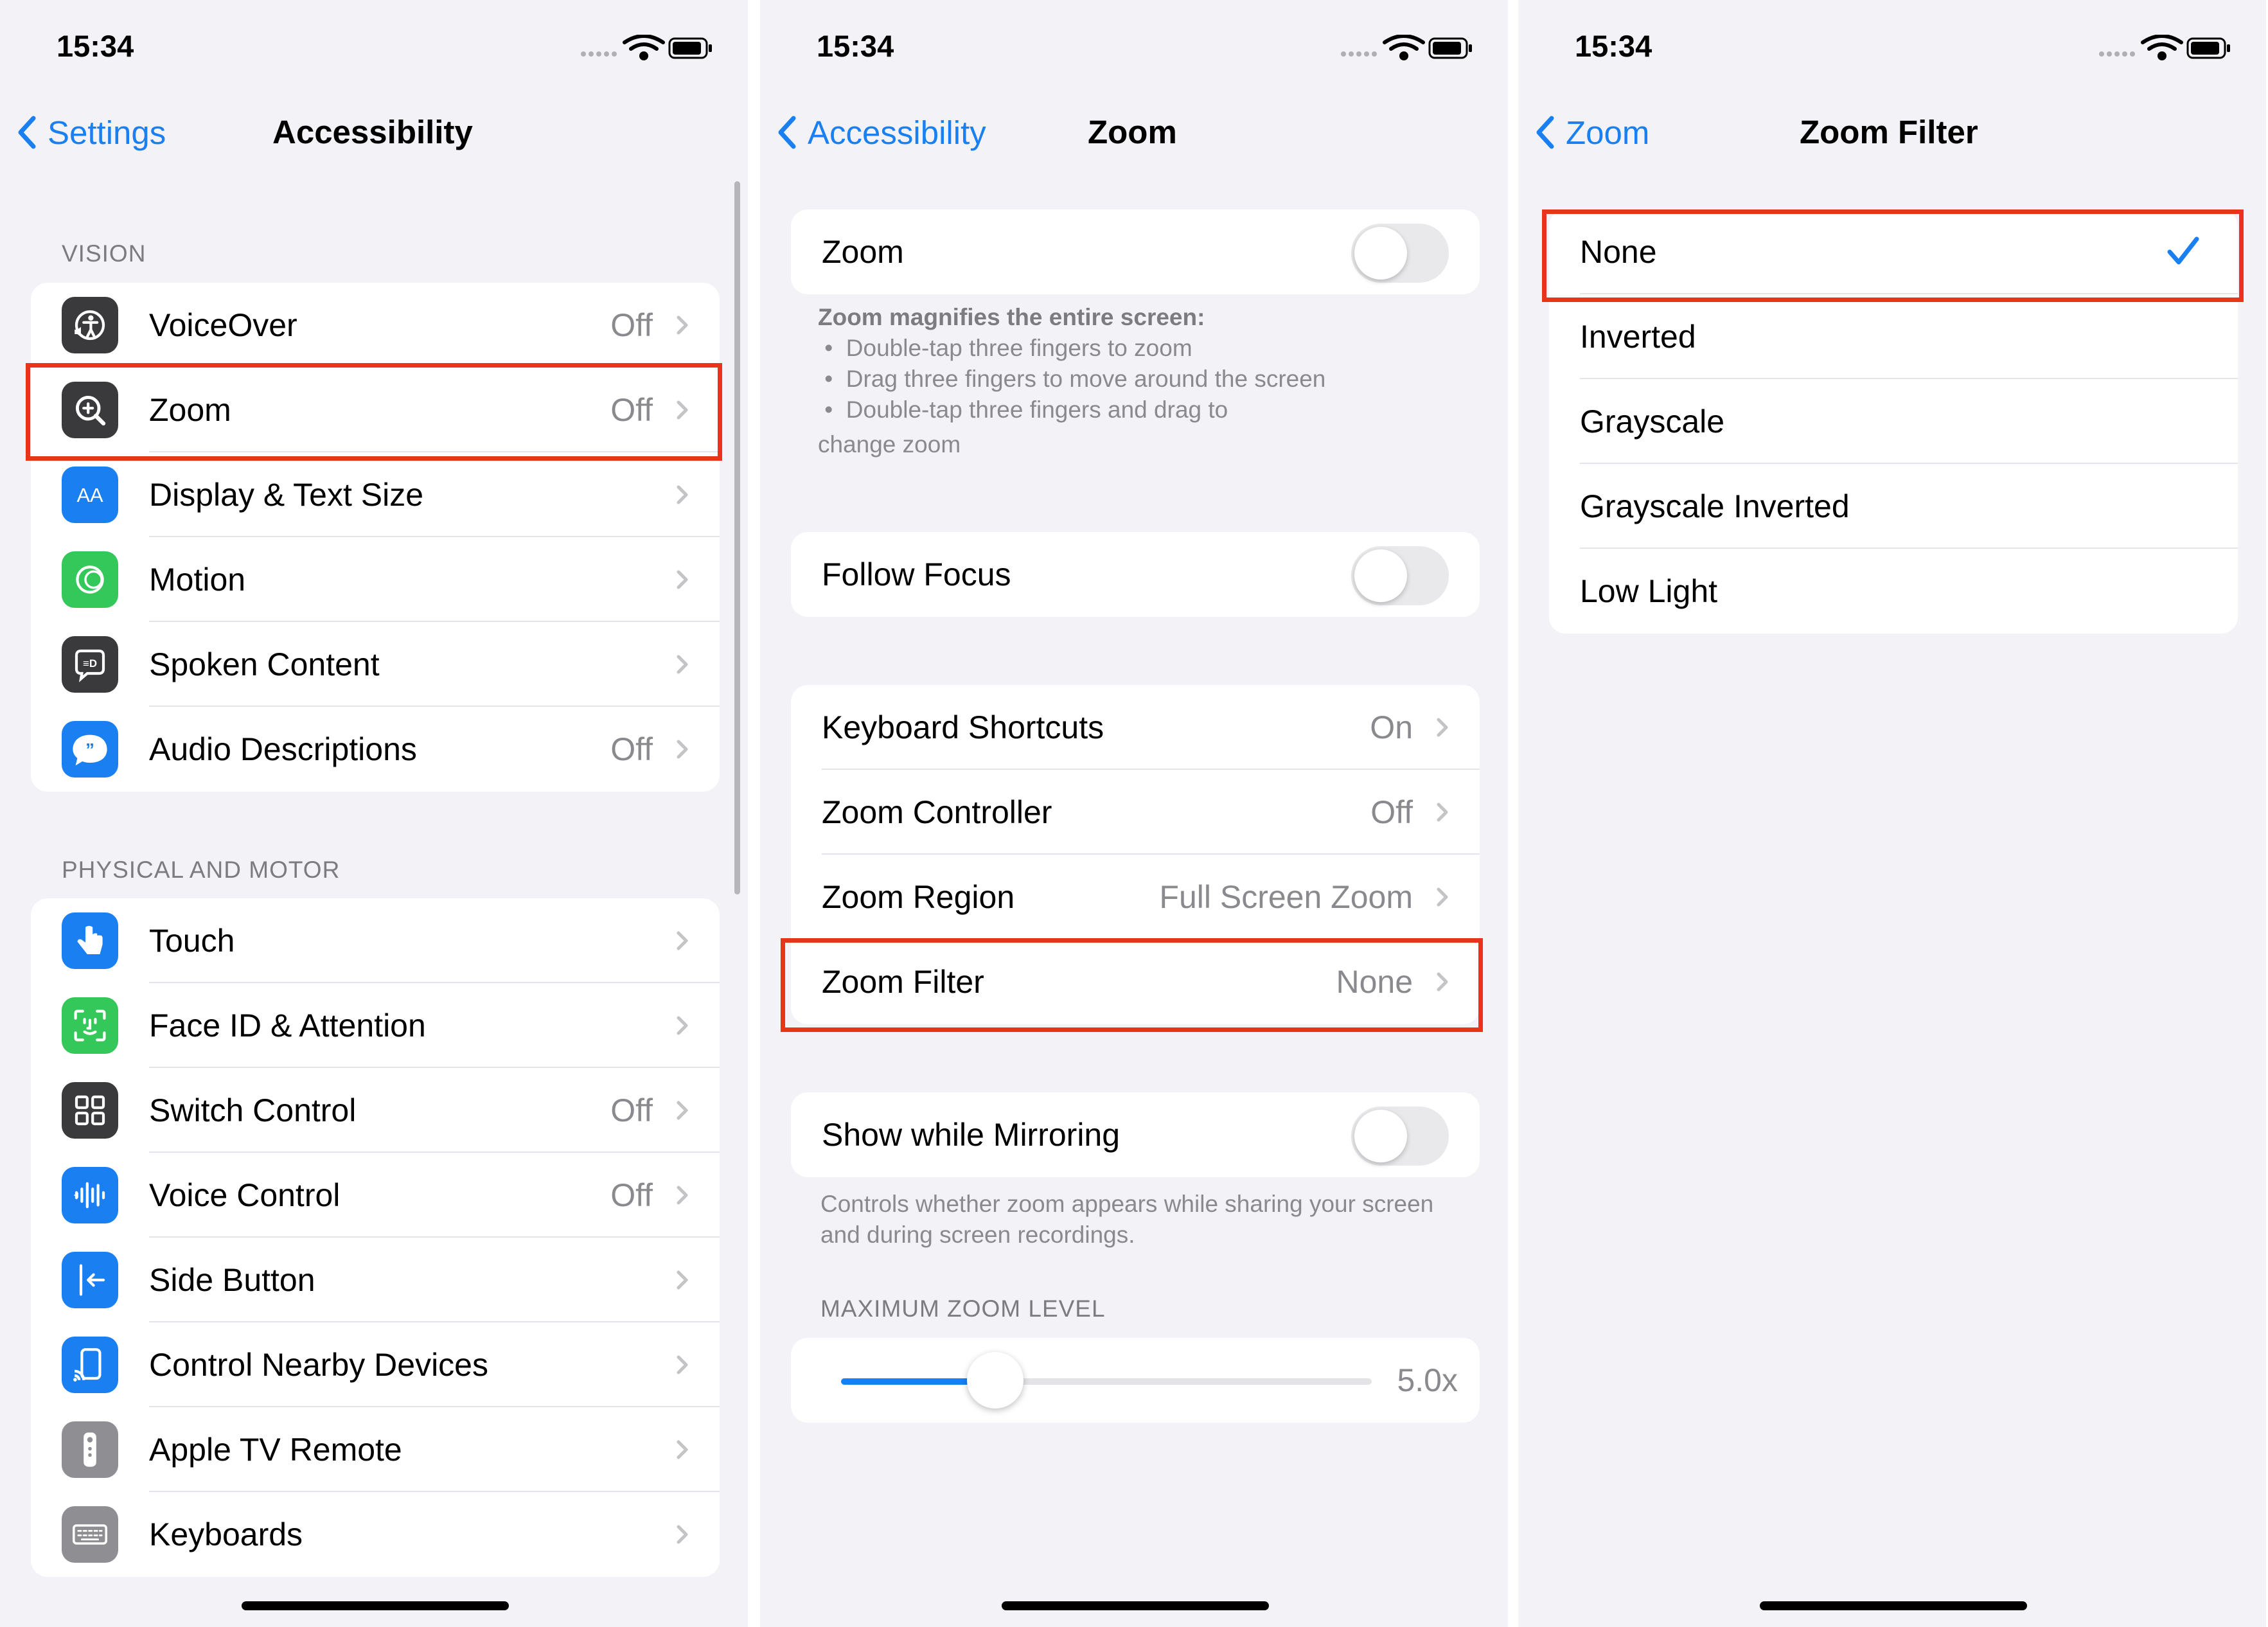 Image resolution: width=2268 pixels, height=1627 pixels. Describe the element at coordinates (201, 870) in the screenshot. I see `section-header-physical-motor: PHYSICAL AND MOTOR` at that location.